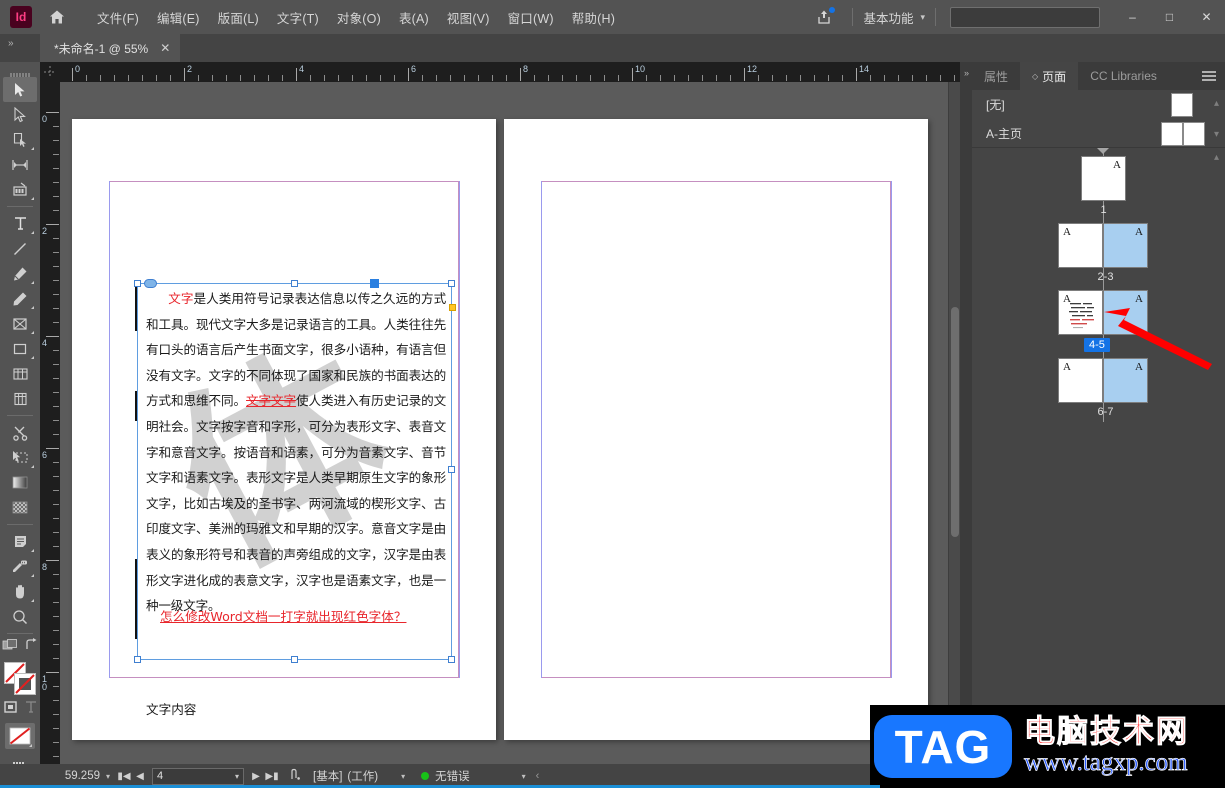  I want to click on direct-selection-tool, so click(20, 114).